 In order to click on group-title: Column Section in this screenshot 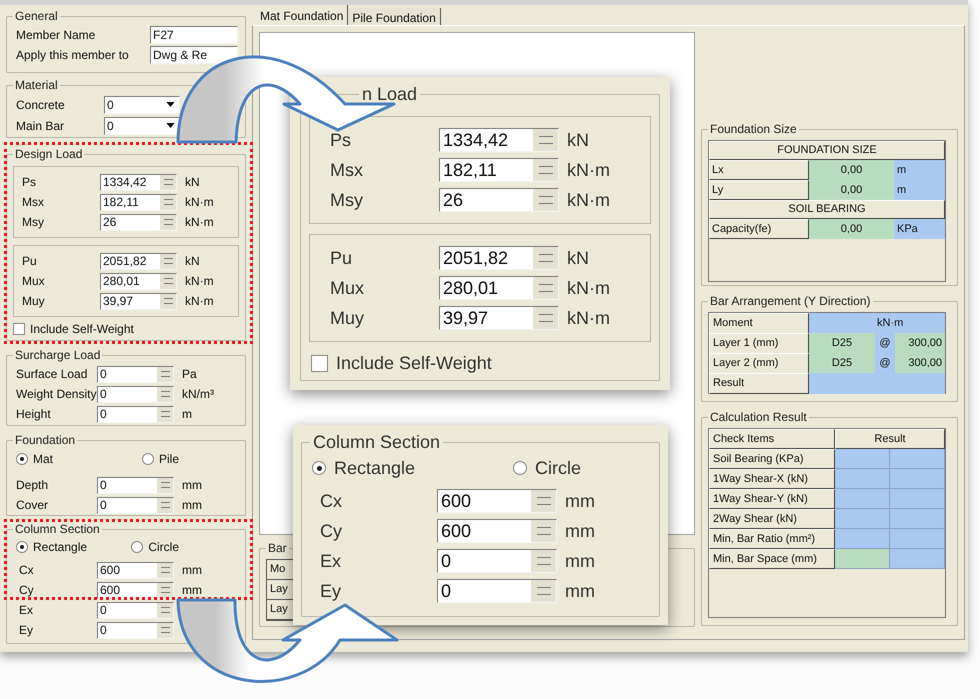, I will do `click(57, 529)`.